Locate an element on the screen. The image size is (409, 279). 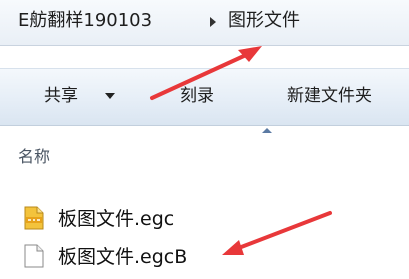
file-name: 板图文件.egcB is located at coordinates (122, 257).